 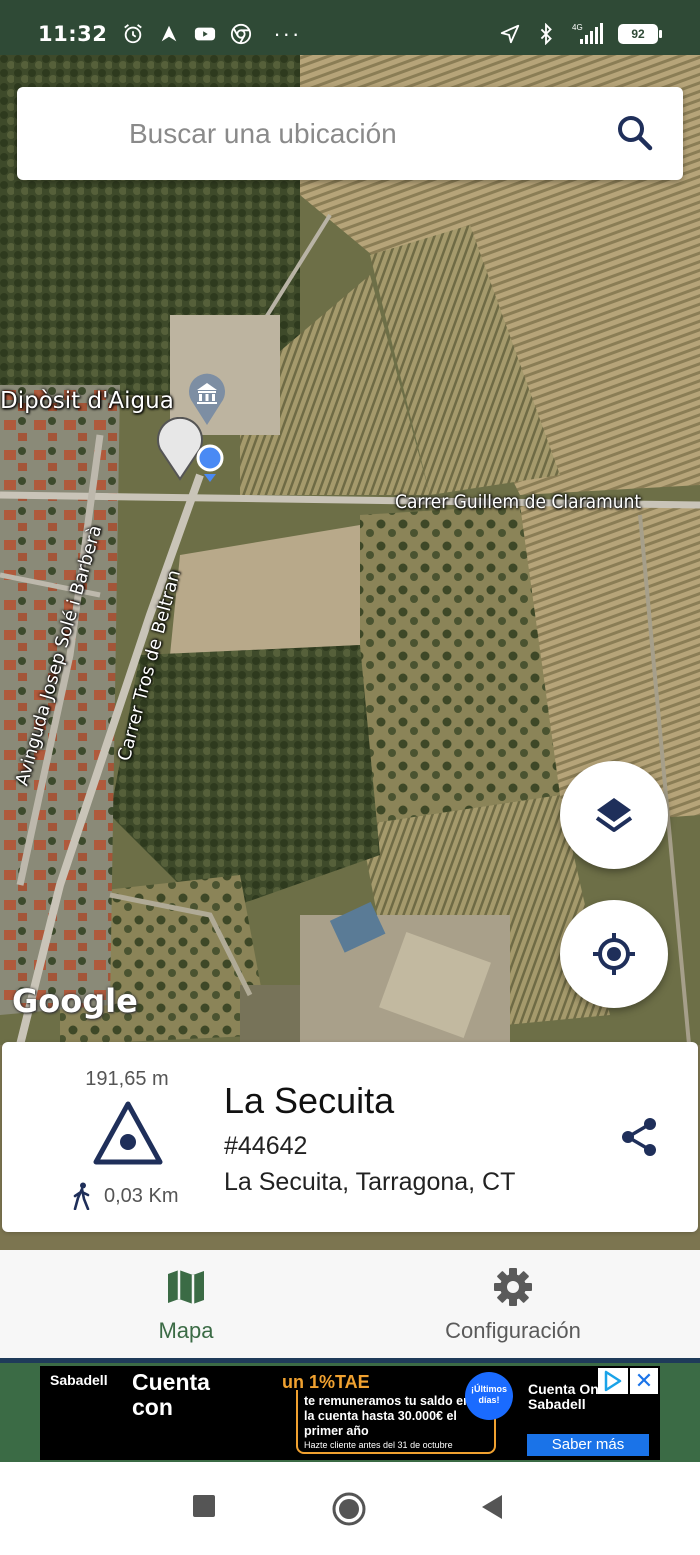 I want to click on ad-close-icon: ✕, so click(x=644, y=1381).